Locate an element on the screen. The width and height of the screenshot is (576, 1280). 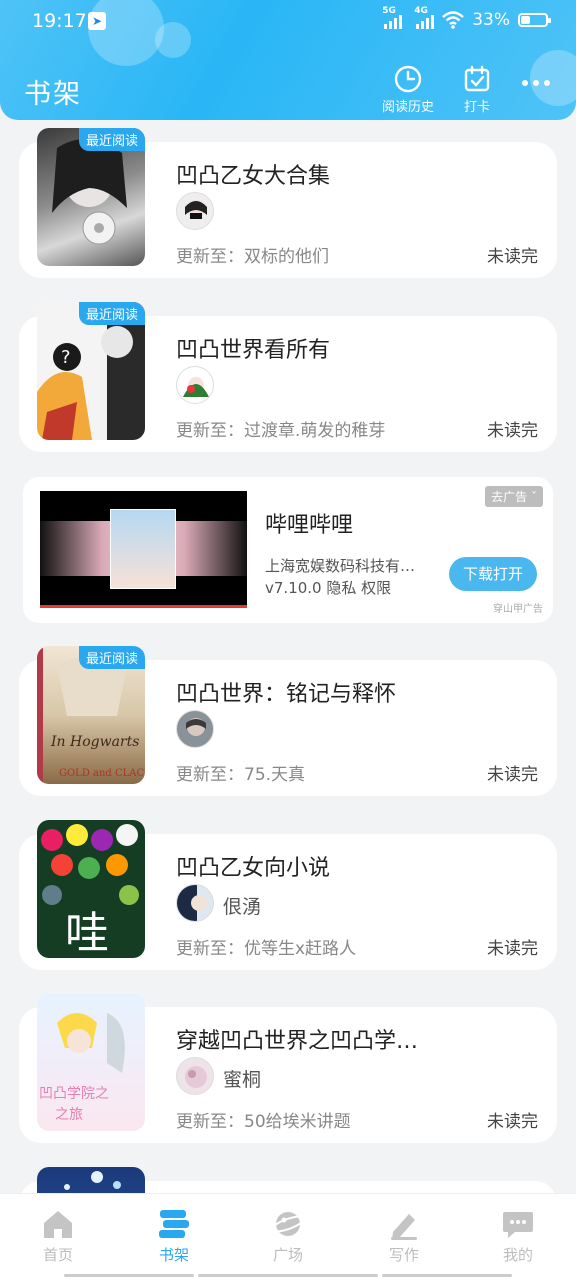
planet-icon is located at coordinates (288, 1224).